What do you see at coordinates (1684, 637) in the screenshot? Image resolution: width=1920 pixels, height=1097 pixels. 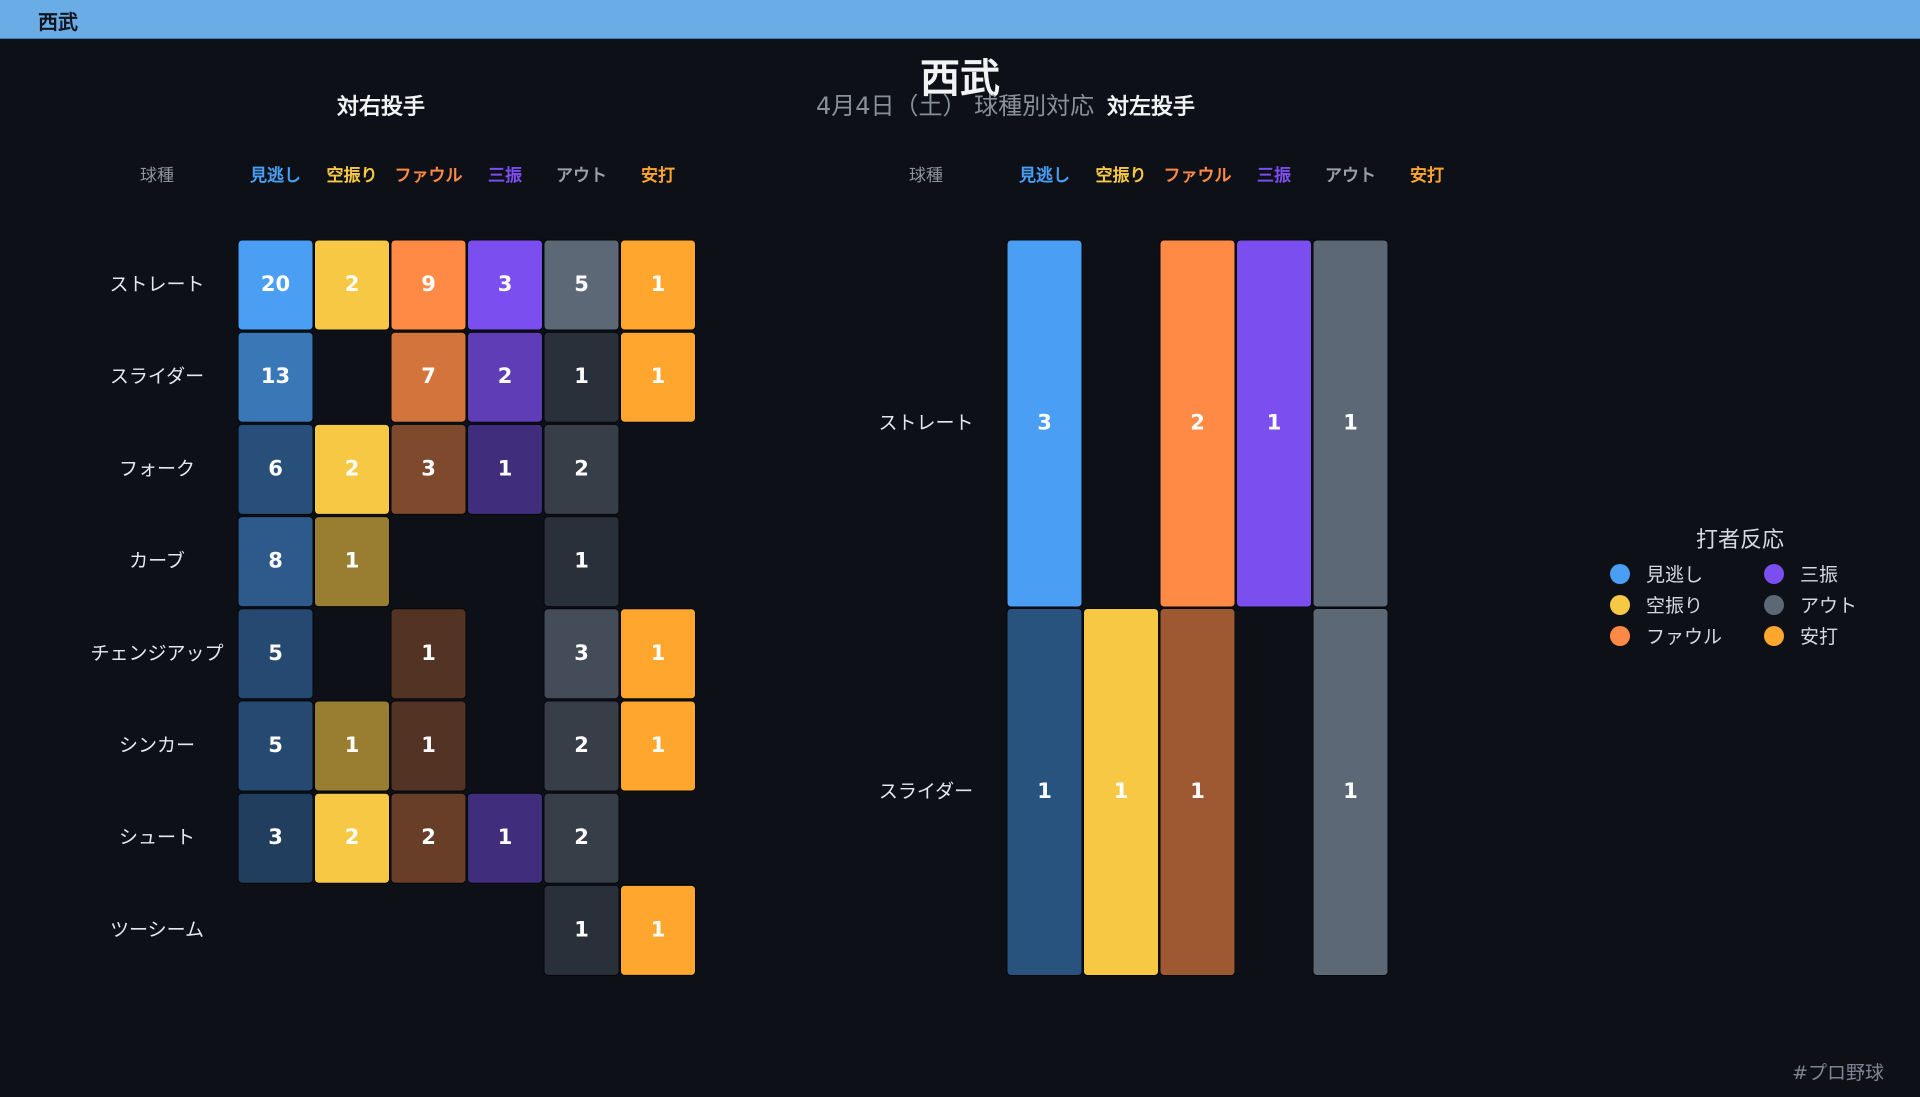 I see `legend-label: ファウル` at bounding box center [1684, 637].